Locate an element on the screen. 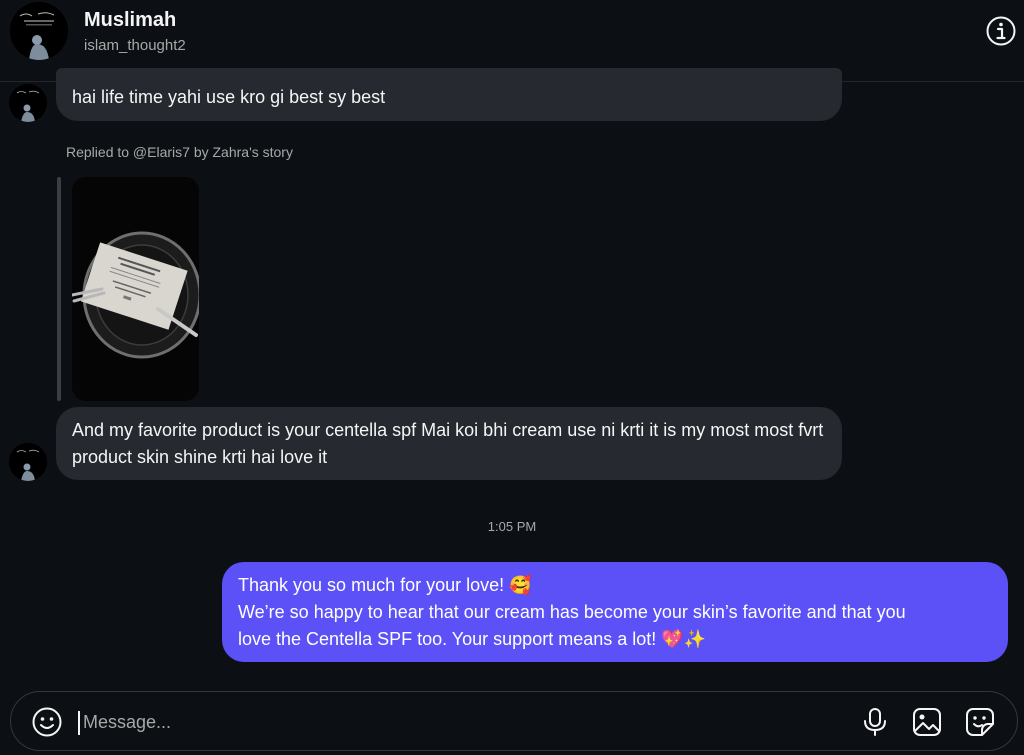 This screenshot has height=755, width=1024. reply-context: Replied to @Elaris7 by Zahra's story is located at coordinates (179, 152).